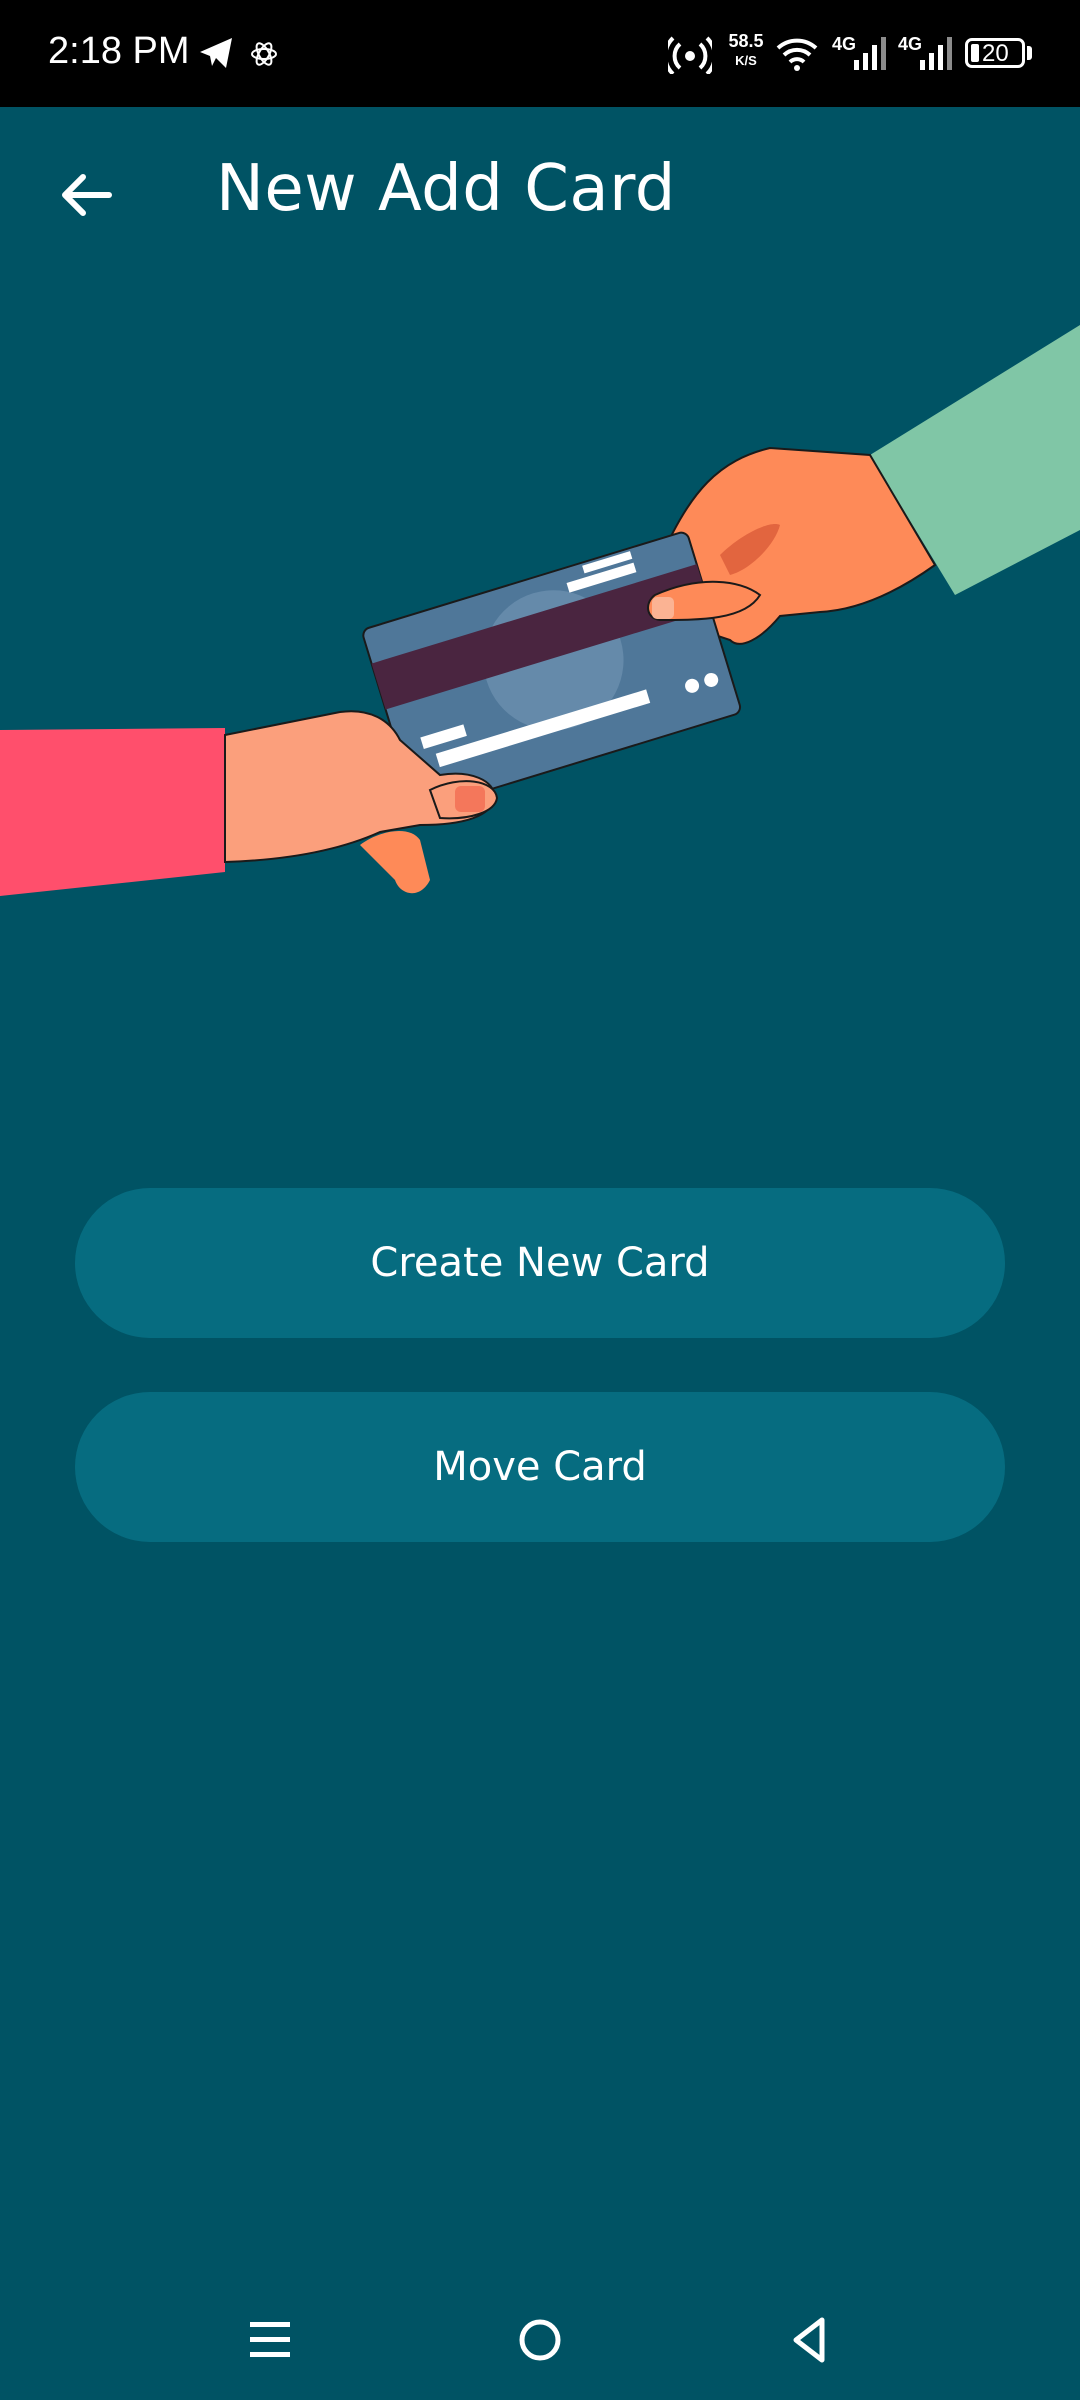  I want to click on status-bar: 2:18 PM 58.5 K/S 4G 4G 20, so click(540, 53).